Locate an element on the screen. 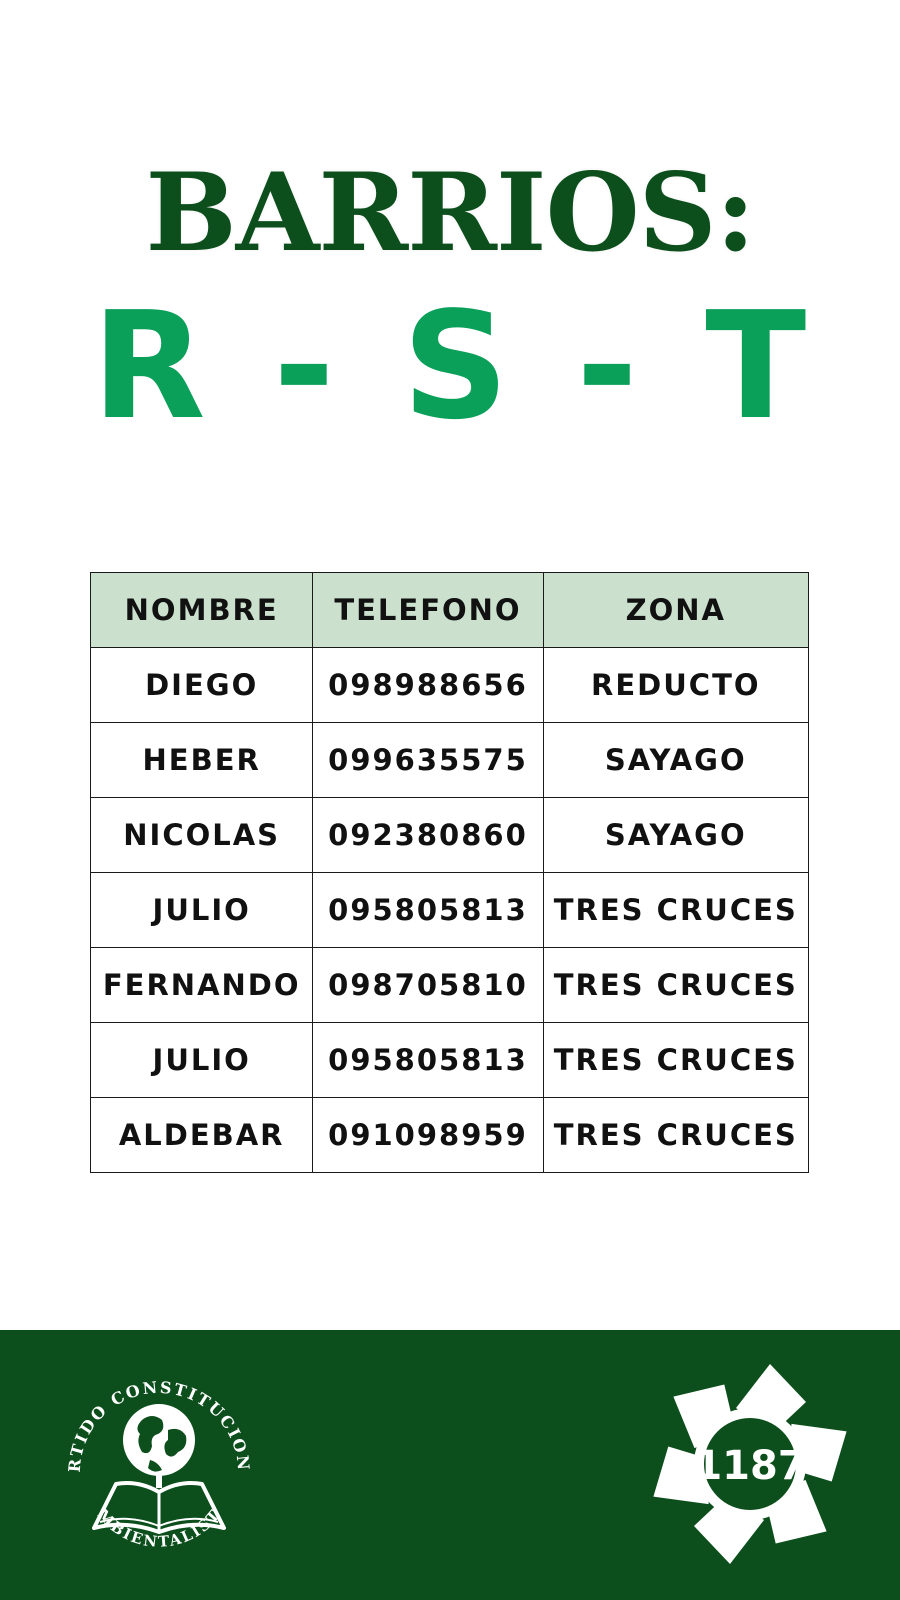 The width and height of the screenshot is (900, 1600). zone-cell: REDUCTO is located at coordinates (676, 685).